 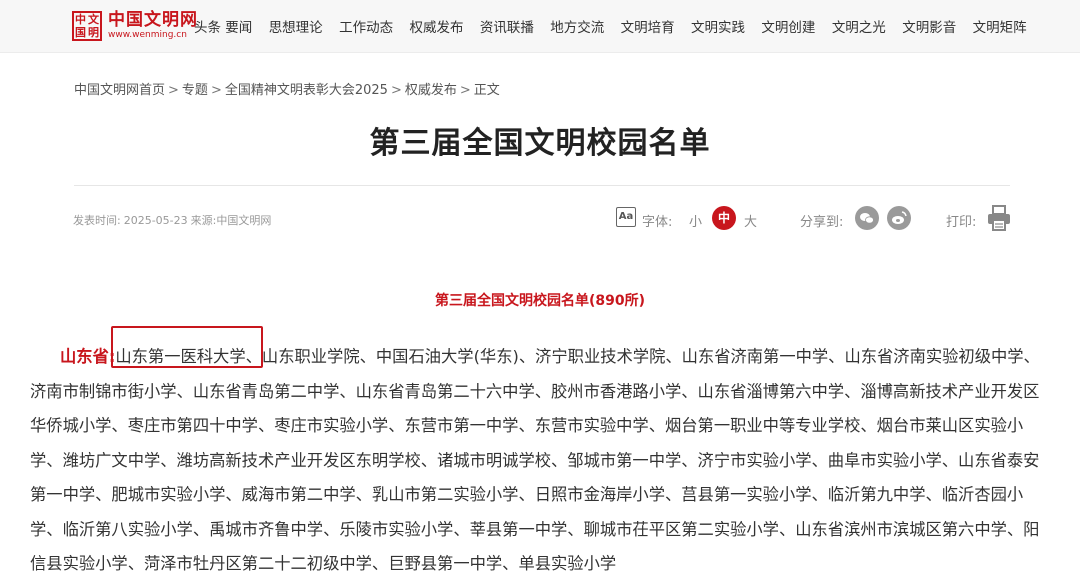 I want to click on font-size-large-button: 大, so click(x=750, y=220).